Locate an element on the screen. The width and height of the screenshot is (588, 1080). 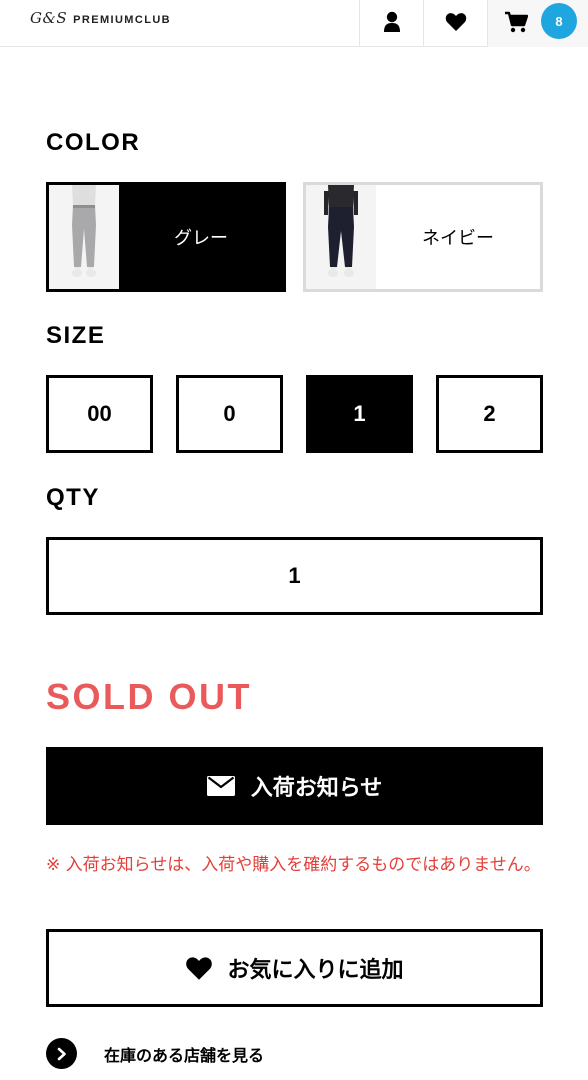
cart-icon is located at coordinates (516, 24).